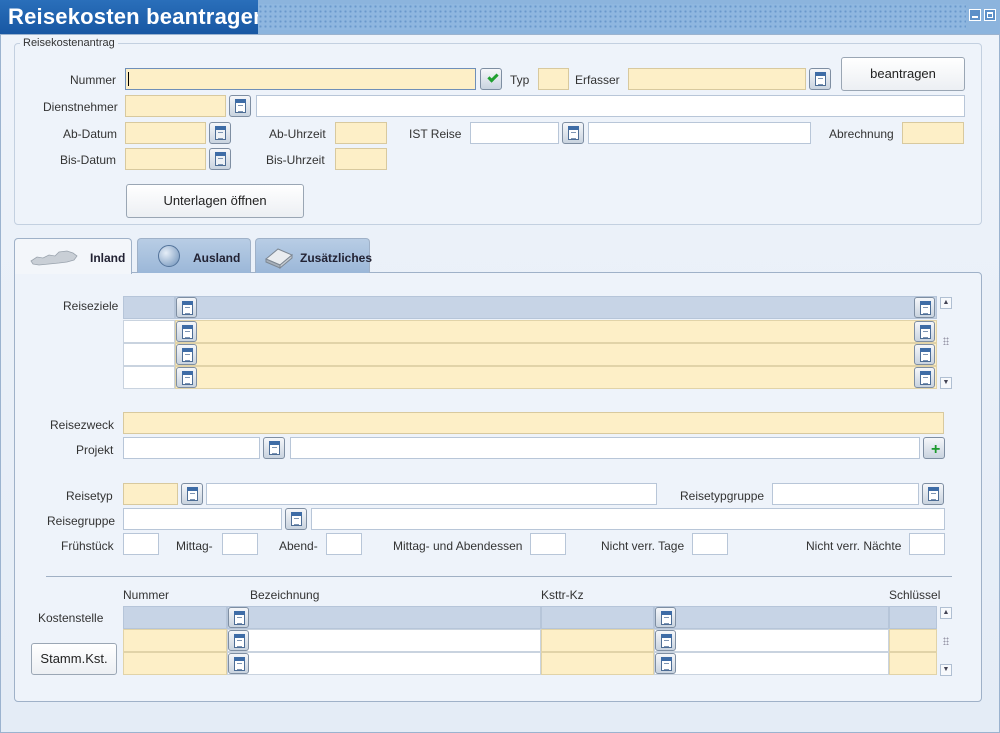 This screenshot has width=1000, height=733. I want to click on maximize-icon, so click(990, 15).